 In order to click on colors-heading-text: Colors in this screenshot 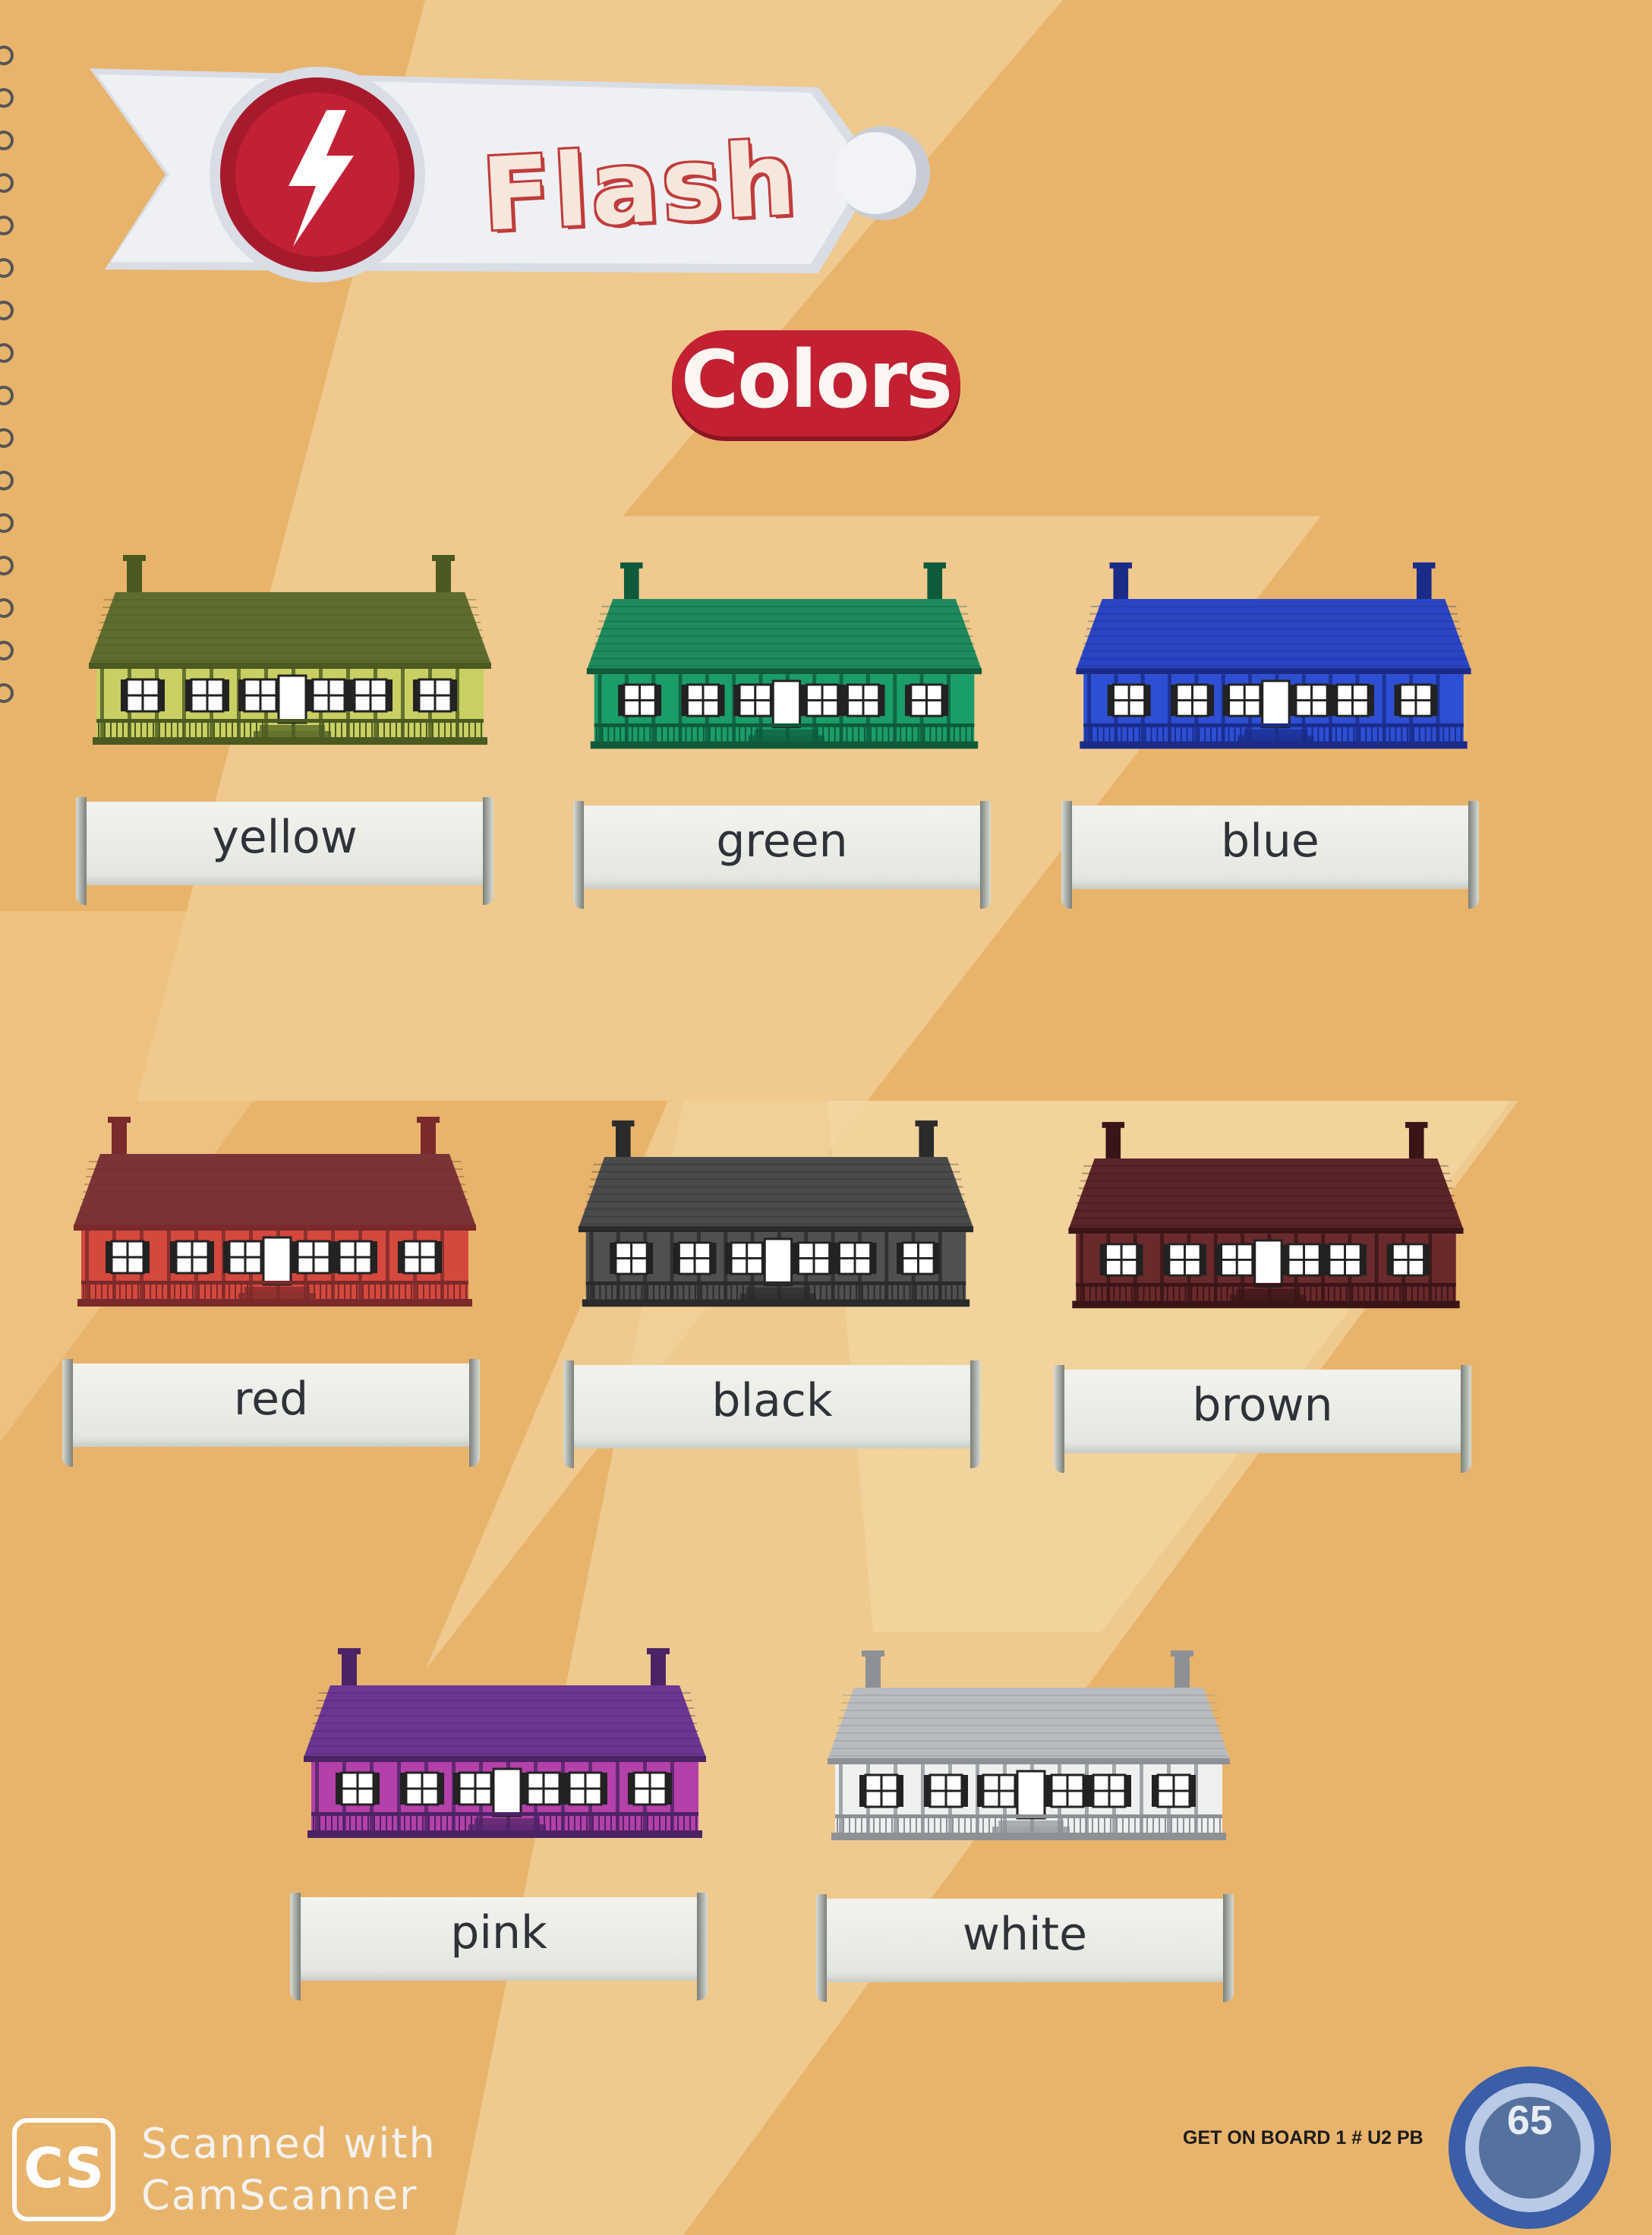, I will do `click(816, 379)`.